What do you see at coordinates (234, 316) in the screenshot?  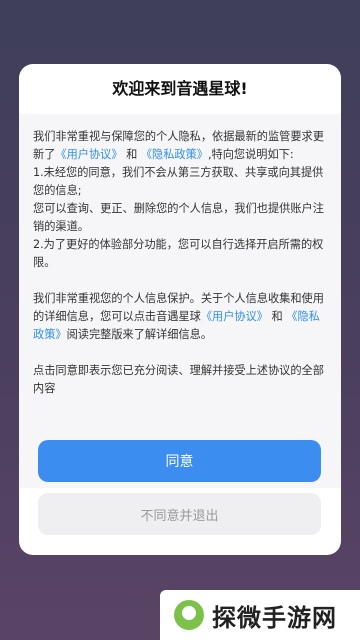 I see `user-agreement-link-2: 《用户协议》` at bounding box center [234, 316].